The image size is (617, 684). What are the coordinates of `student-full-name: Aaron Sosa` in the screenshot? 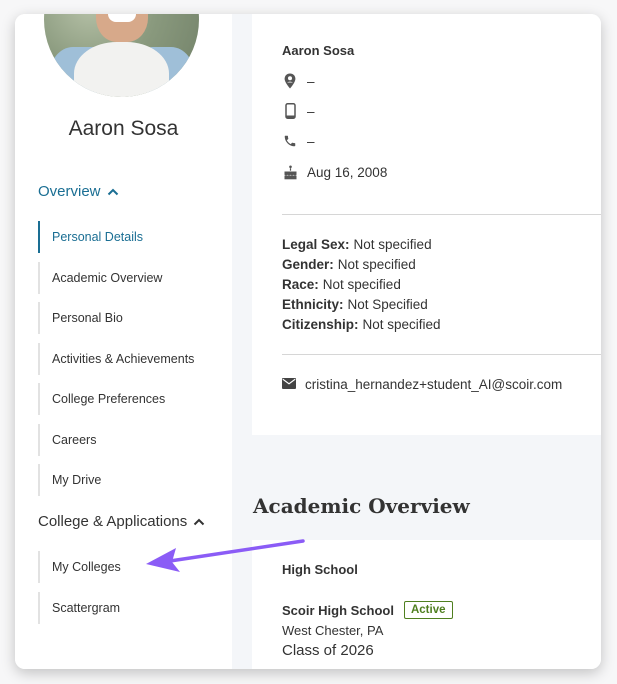 It's located at (318, 50).